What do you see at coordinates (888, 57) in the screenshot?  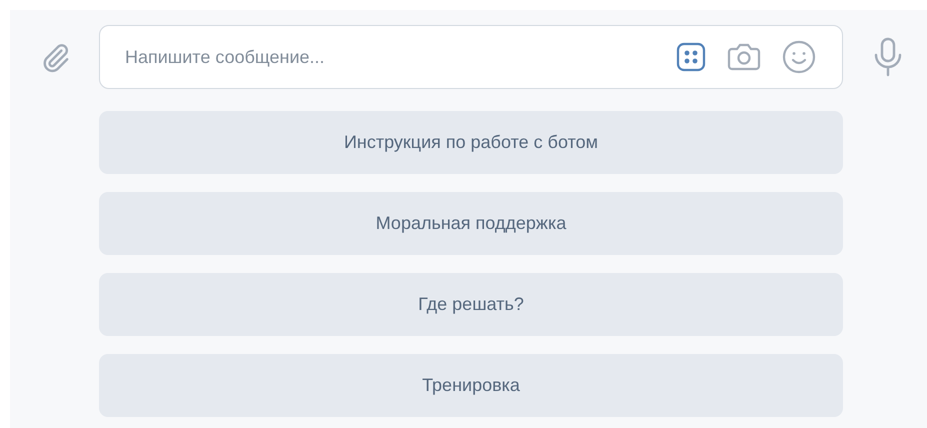 I see `microphone-icon` at bounding box center [888, 57].